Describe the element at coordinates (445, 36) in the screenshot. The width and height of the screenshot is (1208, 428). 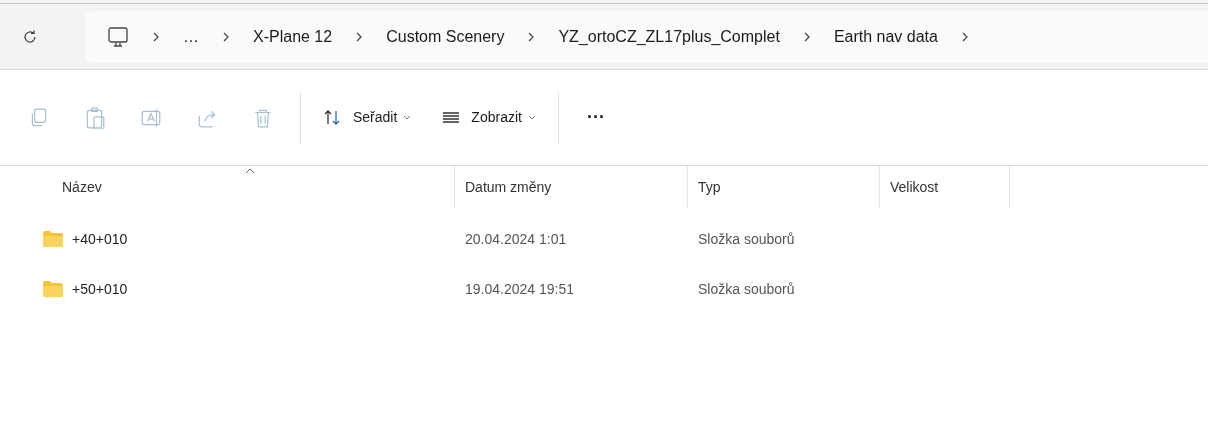
I see `breadcrumb: Custom Scenery` at that location.